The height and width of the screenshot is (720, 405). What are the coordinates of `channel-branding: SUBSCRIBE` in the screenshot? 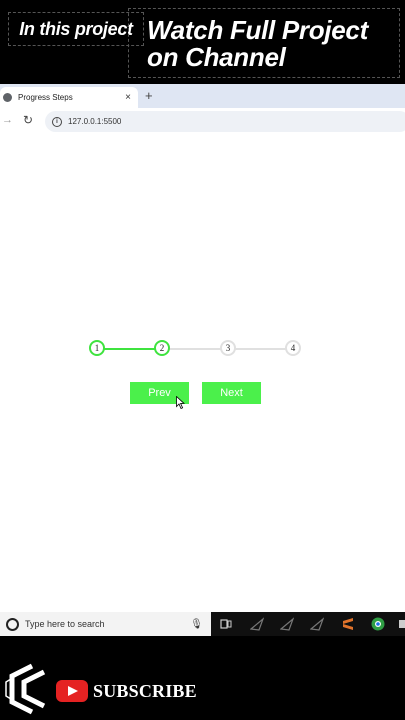 It's located at (202, 678).